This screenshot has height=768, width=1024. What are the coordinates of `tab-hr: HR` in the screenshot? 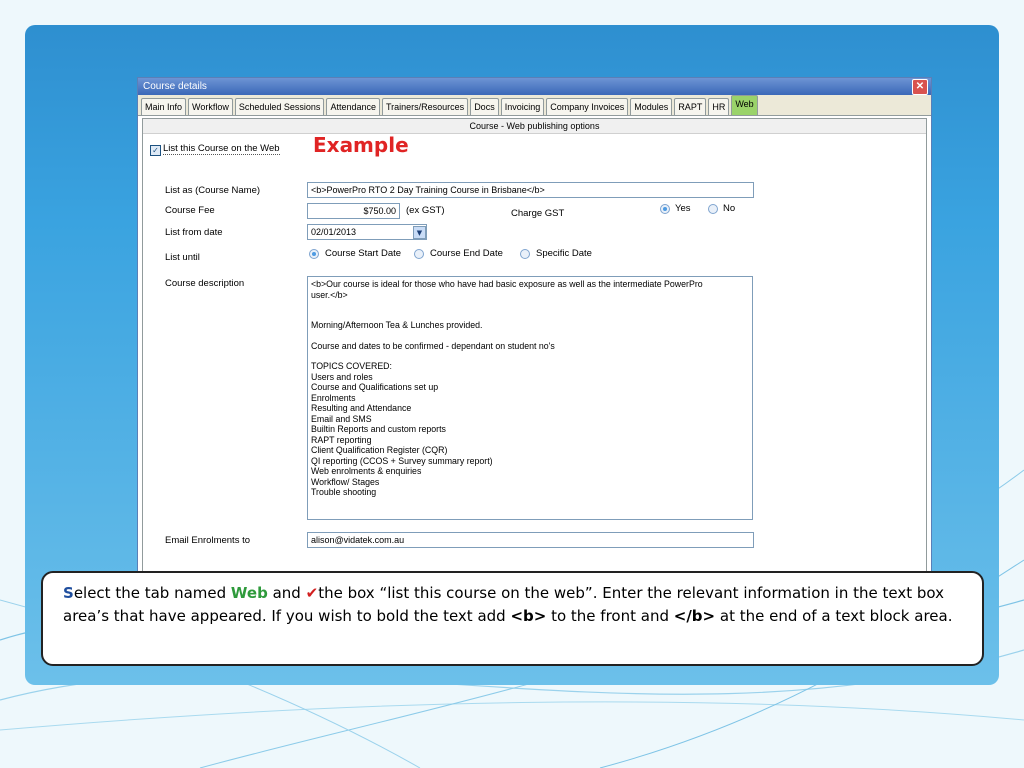 It's located at (719, 106).